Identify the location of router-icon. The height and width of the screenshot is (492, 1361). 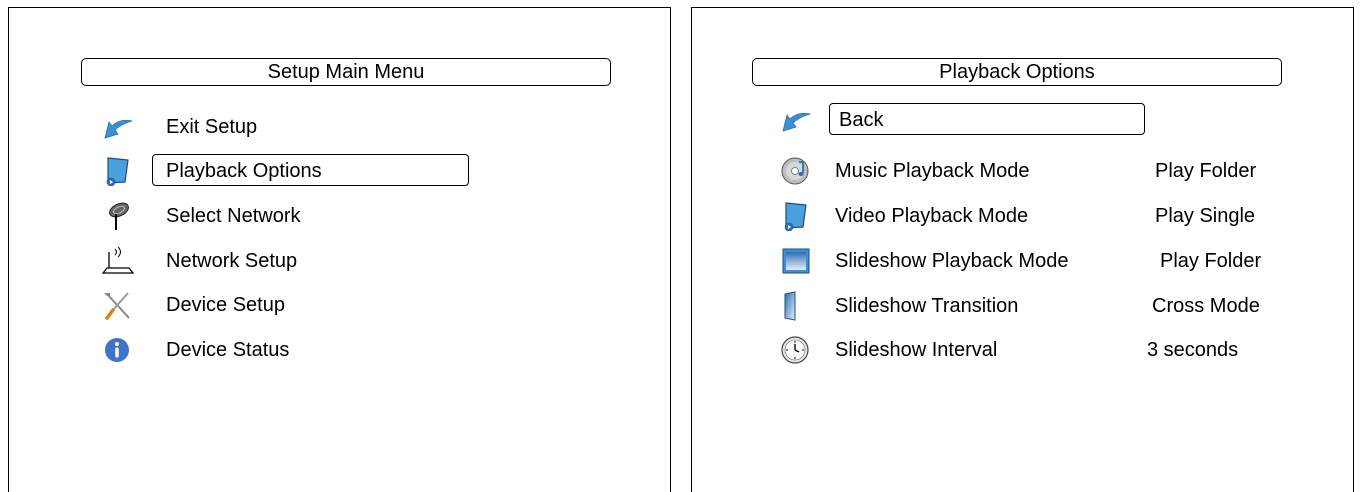
(118, 261).